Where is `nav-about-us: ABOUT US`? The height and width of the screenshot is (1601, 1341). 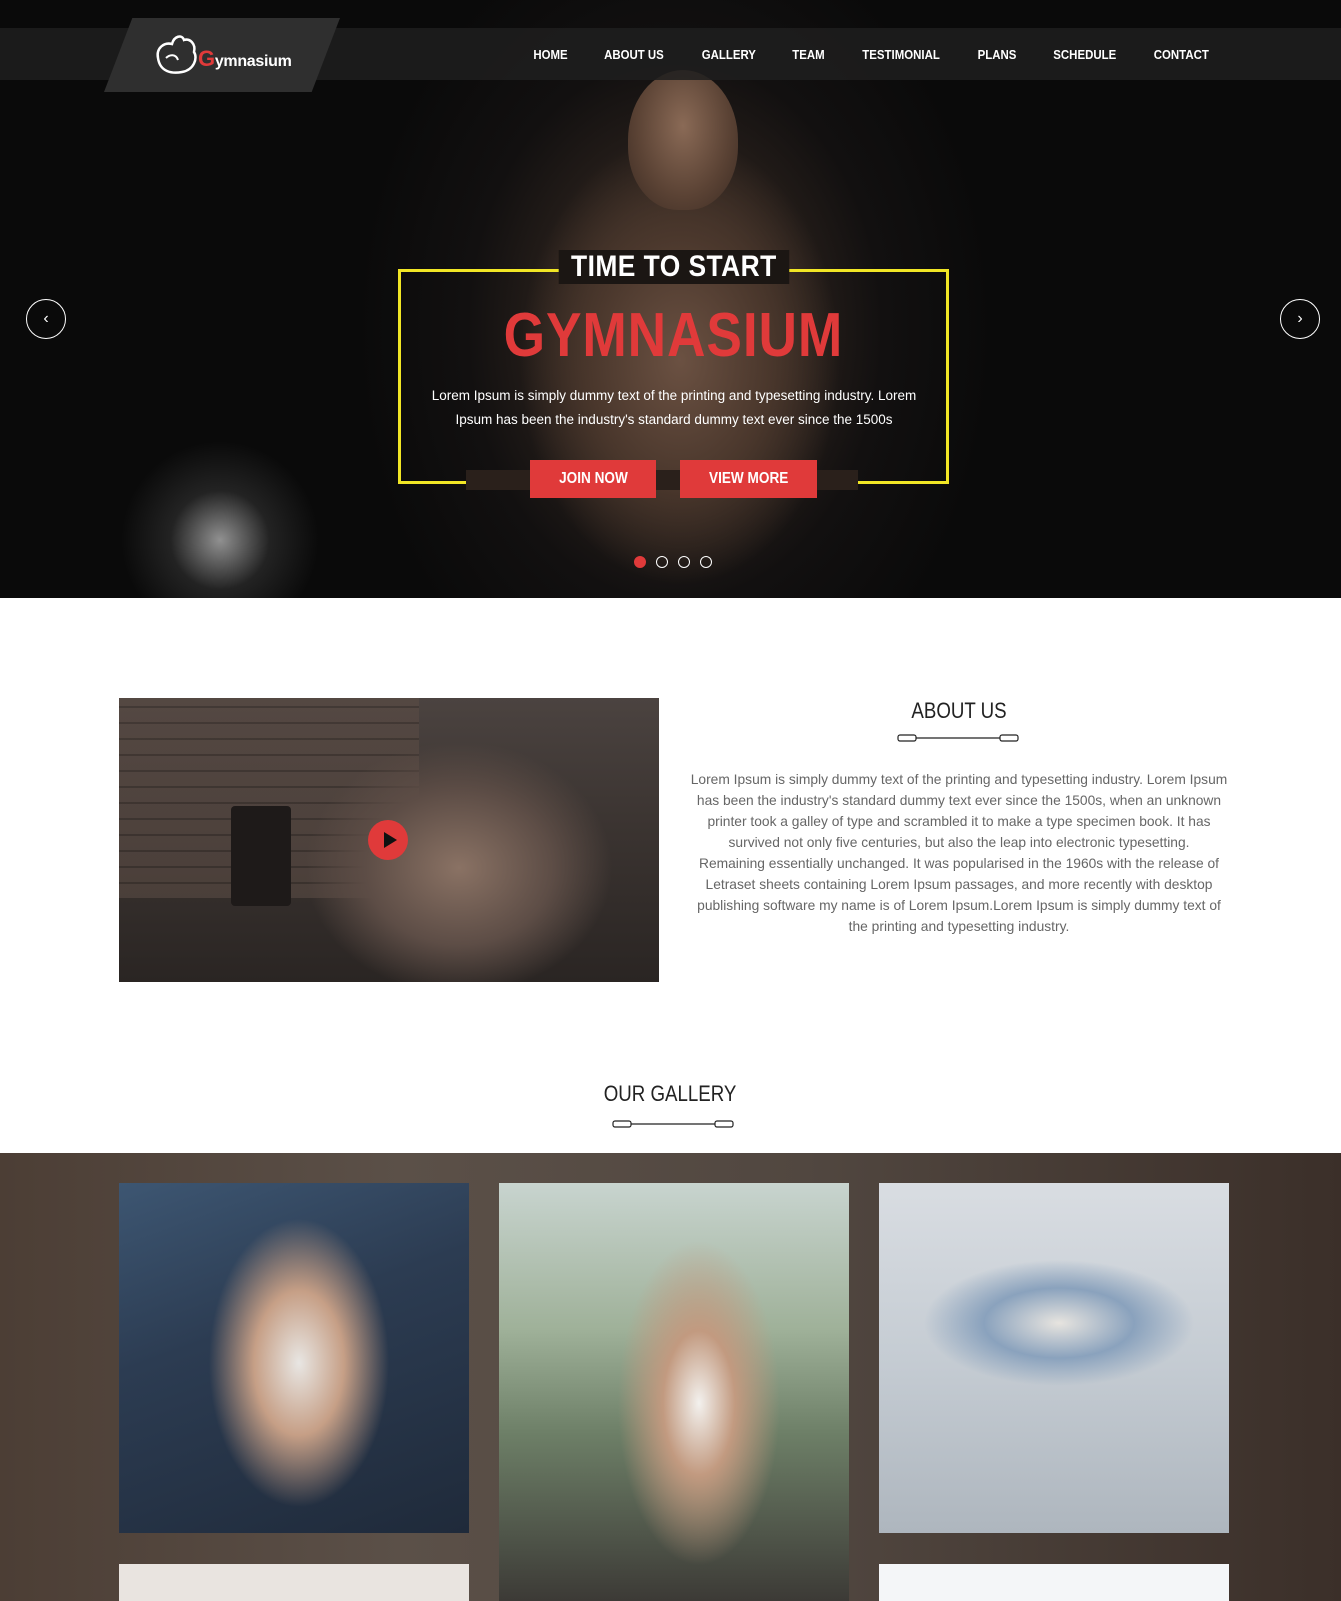 nav-about-us: ABOUT US is located at coordinates (634, 54).